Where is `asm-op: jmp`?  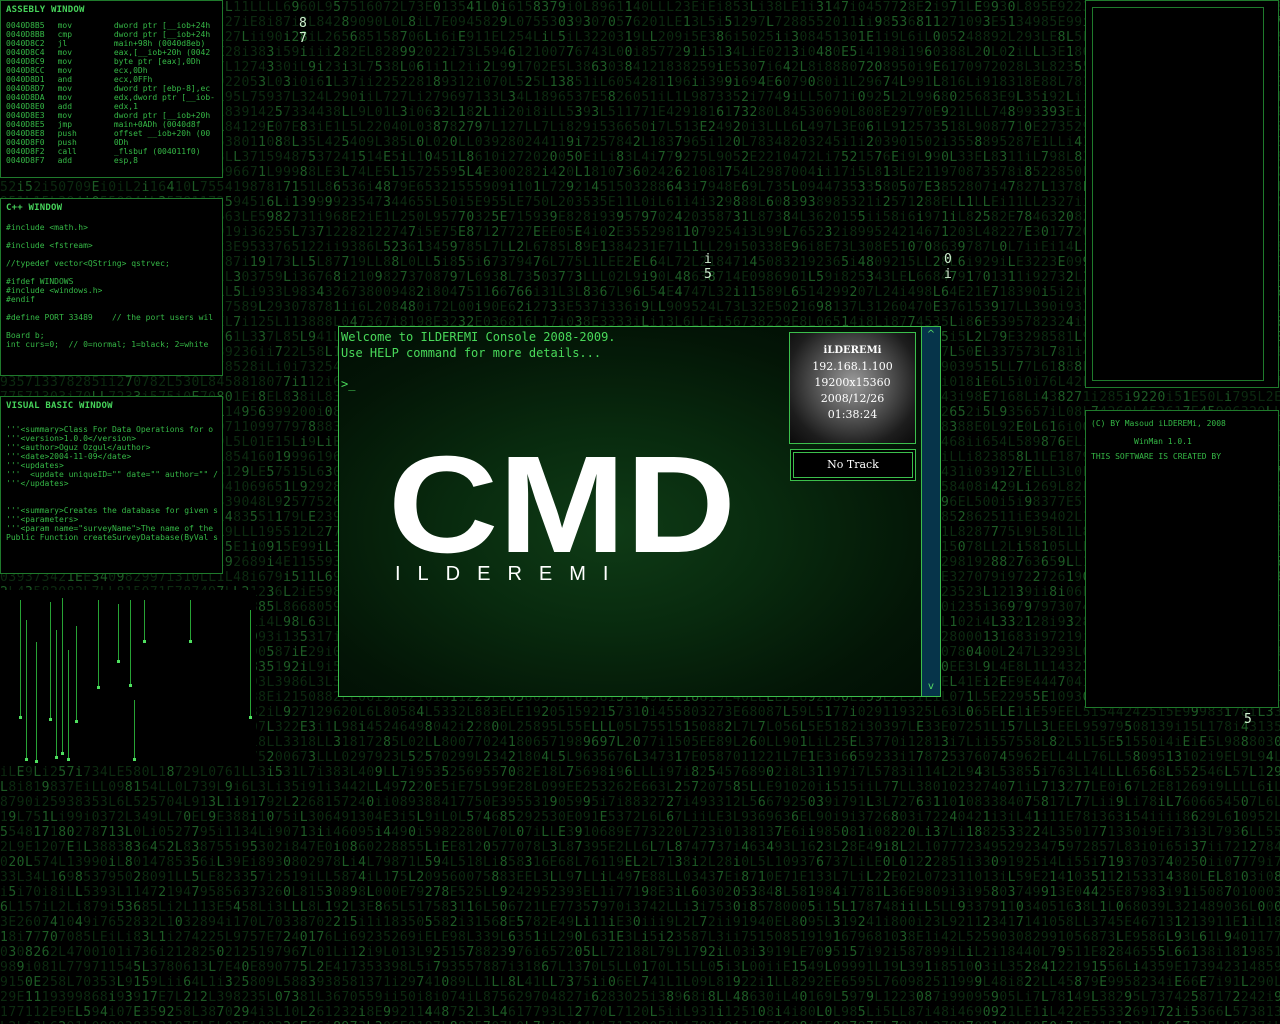 asm-op: jmp is located at coordinates (65, 124).